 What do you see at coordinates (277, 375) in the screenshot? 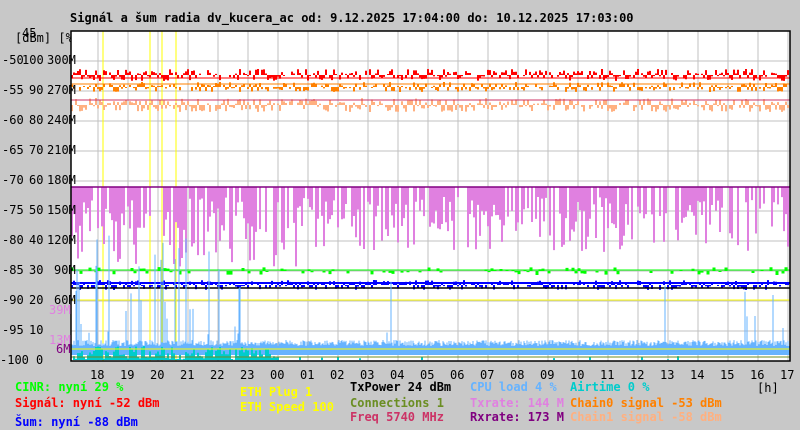
I see `x-tick: 00` at bounding box center [277, 375].